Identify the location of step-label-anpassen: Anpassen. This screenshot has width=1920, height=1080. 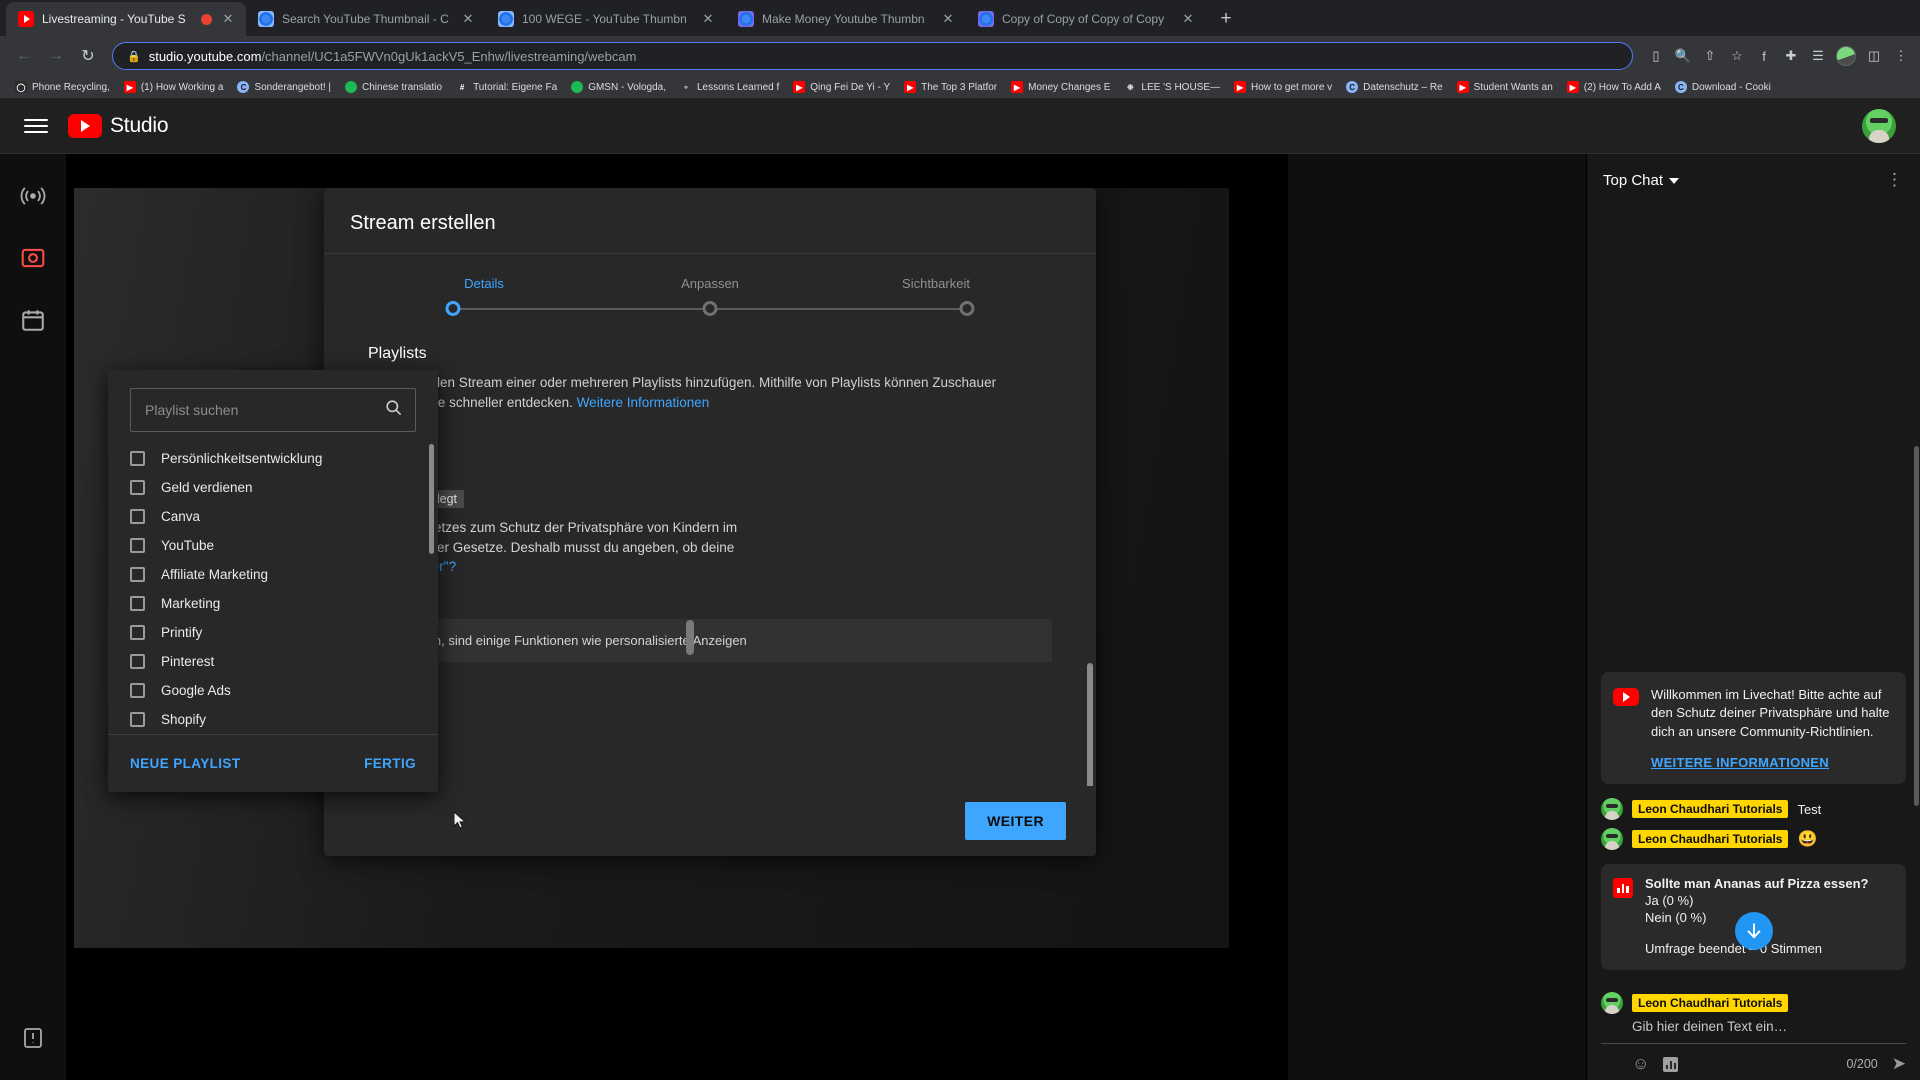
(710, 283).